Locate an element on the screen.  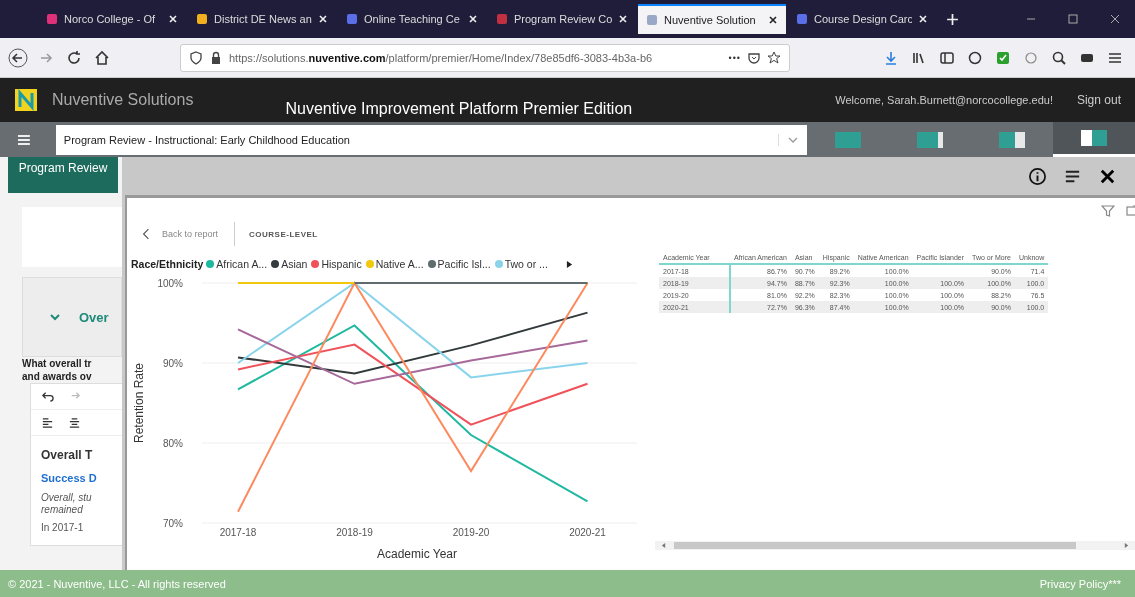
logo-icon is located at coordinates (26, 100).